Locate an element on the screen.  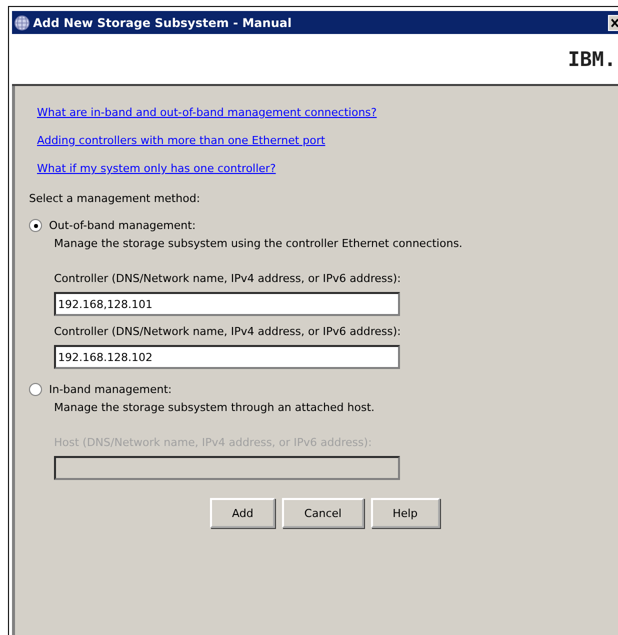
option-label: In-band management: is located at coordinates (110, 389).